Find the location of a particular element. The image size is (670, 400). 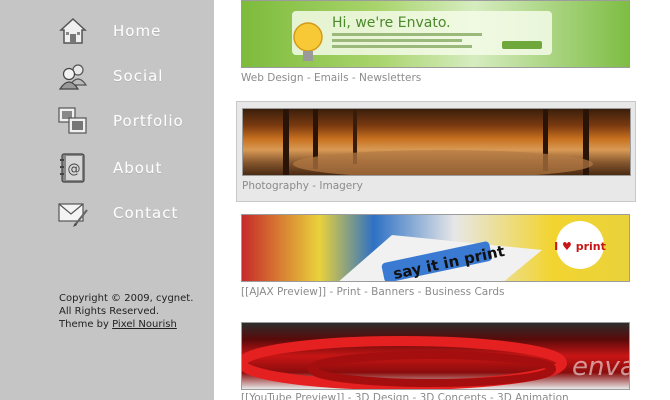

nav-contact: Contact is located at coordinates (128, 213).